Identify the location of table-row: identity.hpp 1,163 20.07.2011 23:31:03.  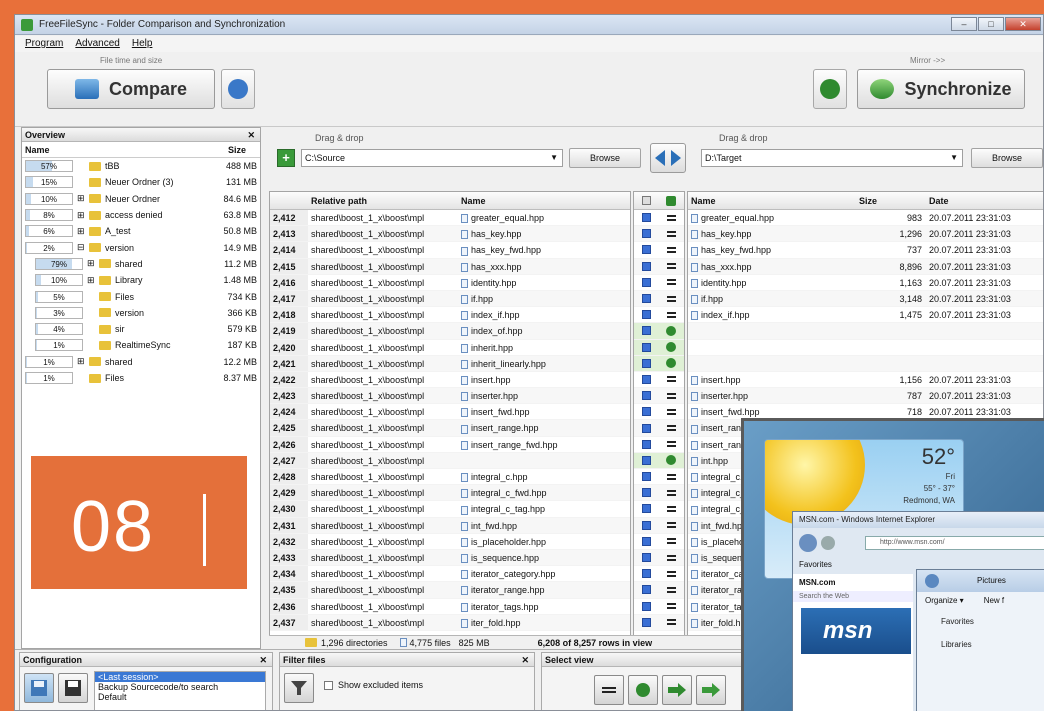
(865, 283).